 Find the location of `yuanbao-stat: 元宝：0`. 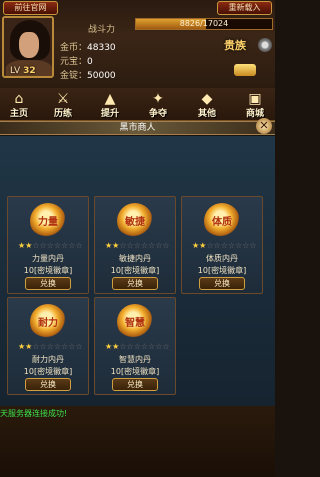

yuanbao-stat: 元宝：0 is located at coordinates (76, 62).